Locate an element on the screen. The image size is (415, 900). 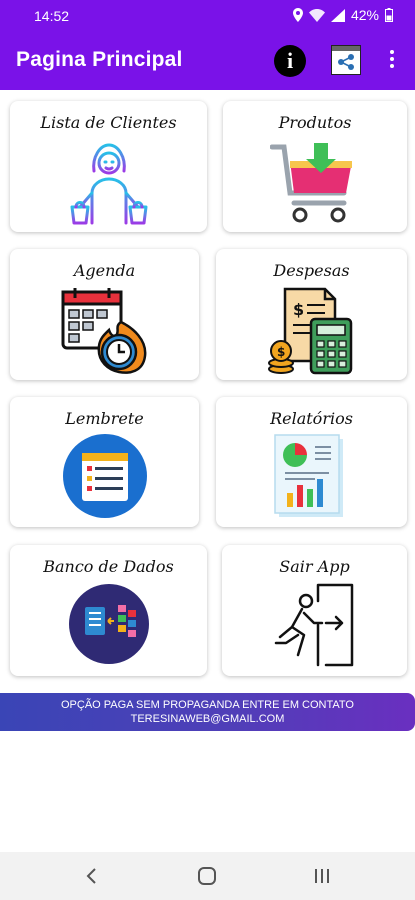
status-icons: 42% is located at coordinates (342, 15).